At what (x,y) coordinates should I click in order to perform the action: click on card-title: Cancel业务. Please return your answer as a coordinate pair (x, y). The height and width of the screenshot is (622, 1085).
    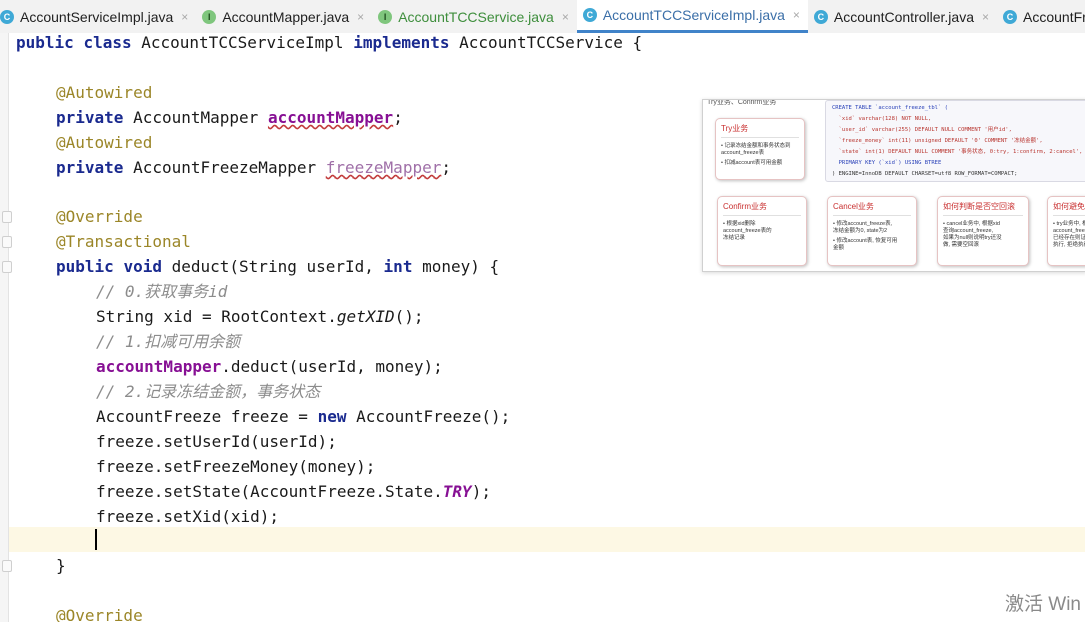
    Looking at the image, I should click on (872, 208).